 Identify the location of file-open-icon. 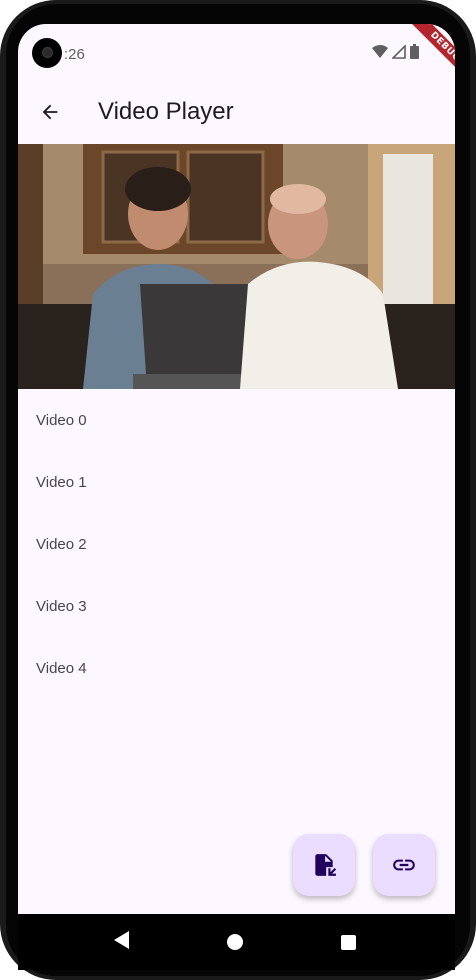
(326, 865).